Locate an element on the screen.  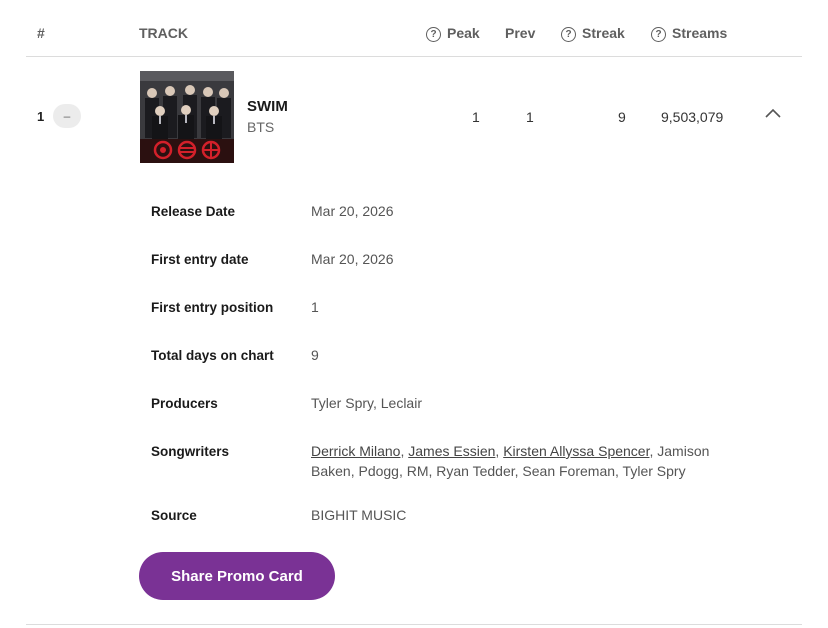
streams-value: 9,503,079 is located at coordinates (692, 117).